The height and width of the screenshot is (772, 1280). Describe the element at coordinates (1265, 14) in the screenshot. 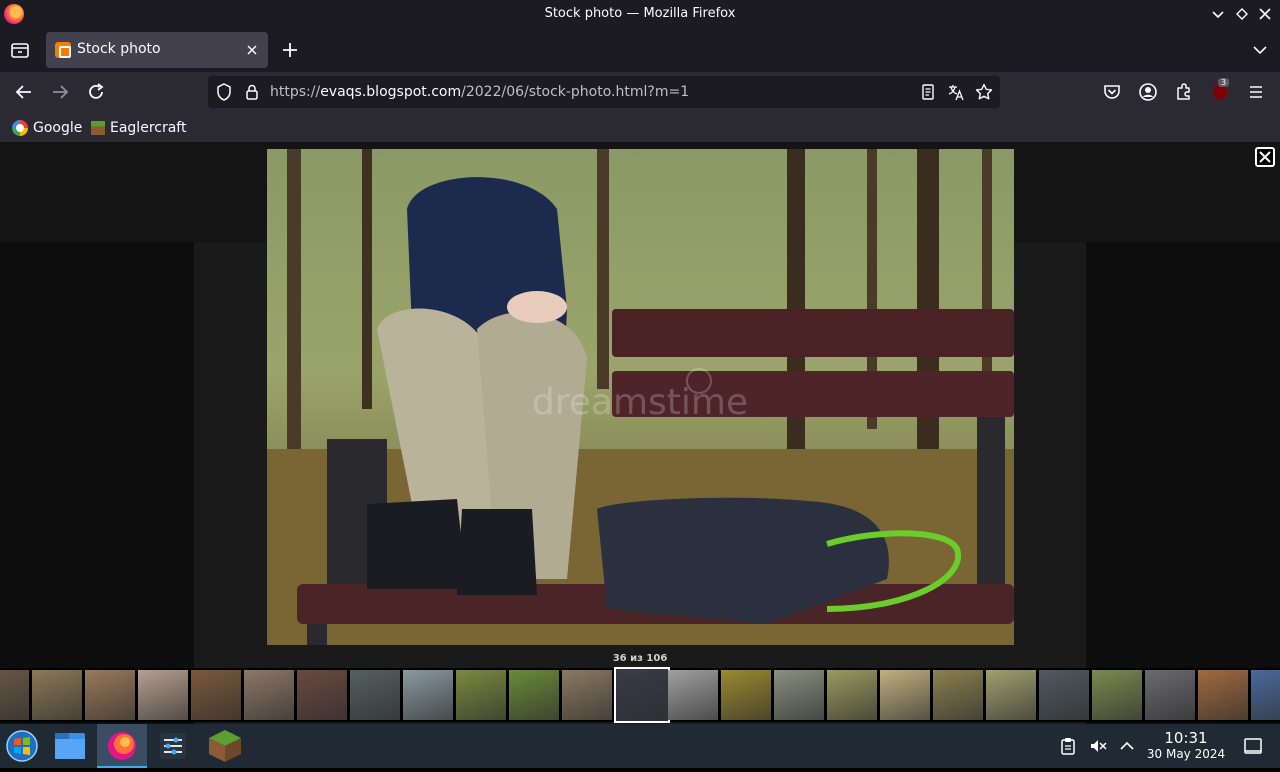

I see `close-window-icon` at that location.